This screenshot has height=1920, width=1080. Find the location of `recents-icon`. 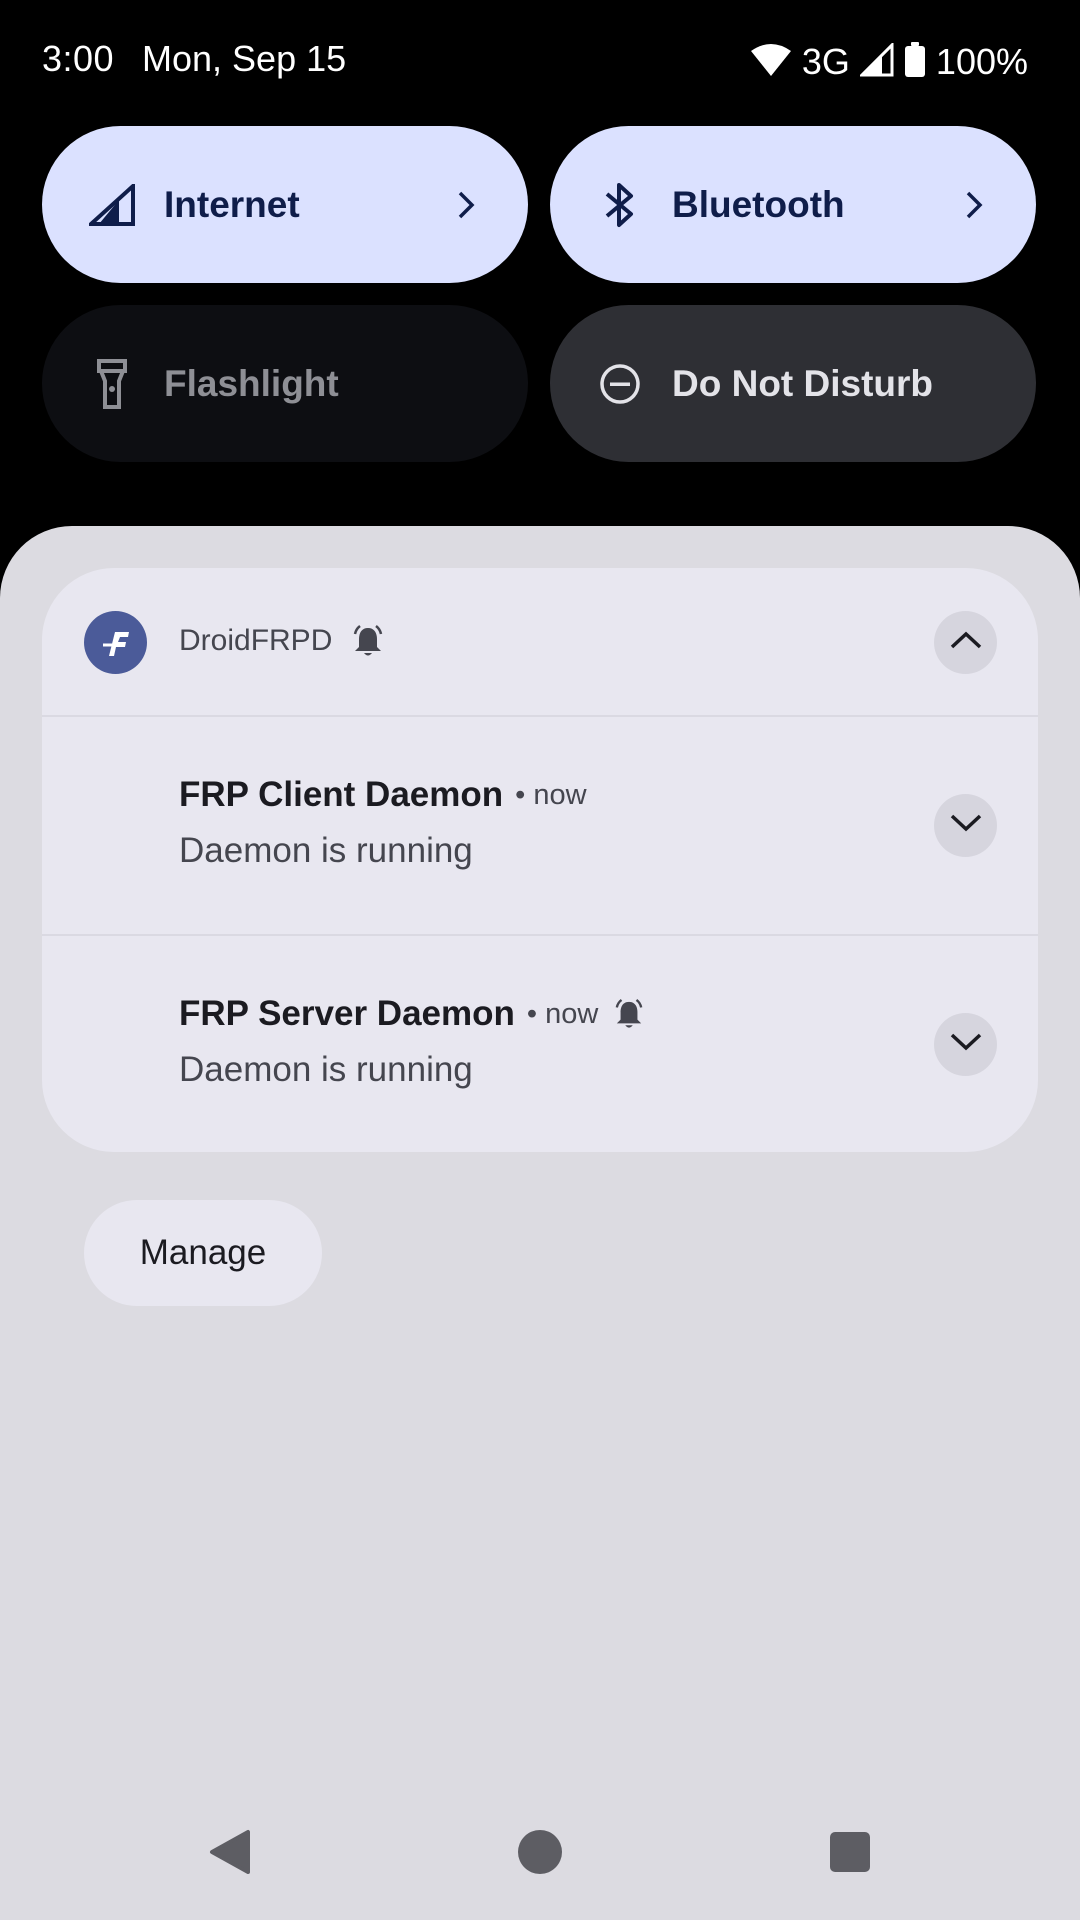

recents-icon is located at coordinates (850, 1854).